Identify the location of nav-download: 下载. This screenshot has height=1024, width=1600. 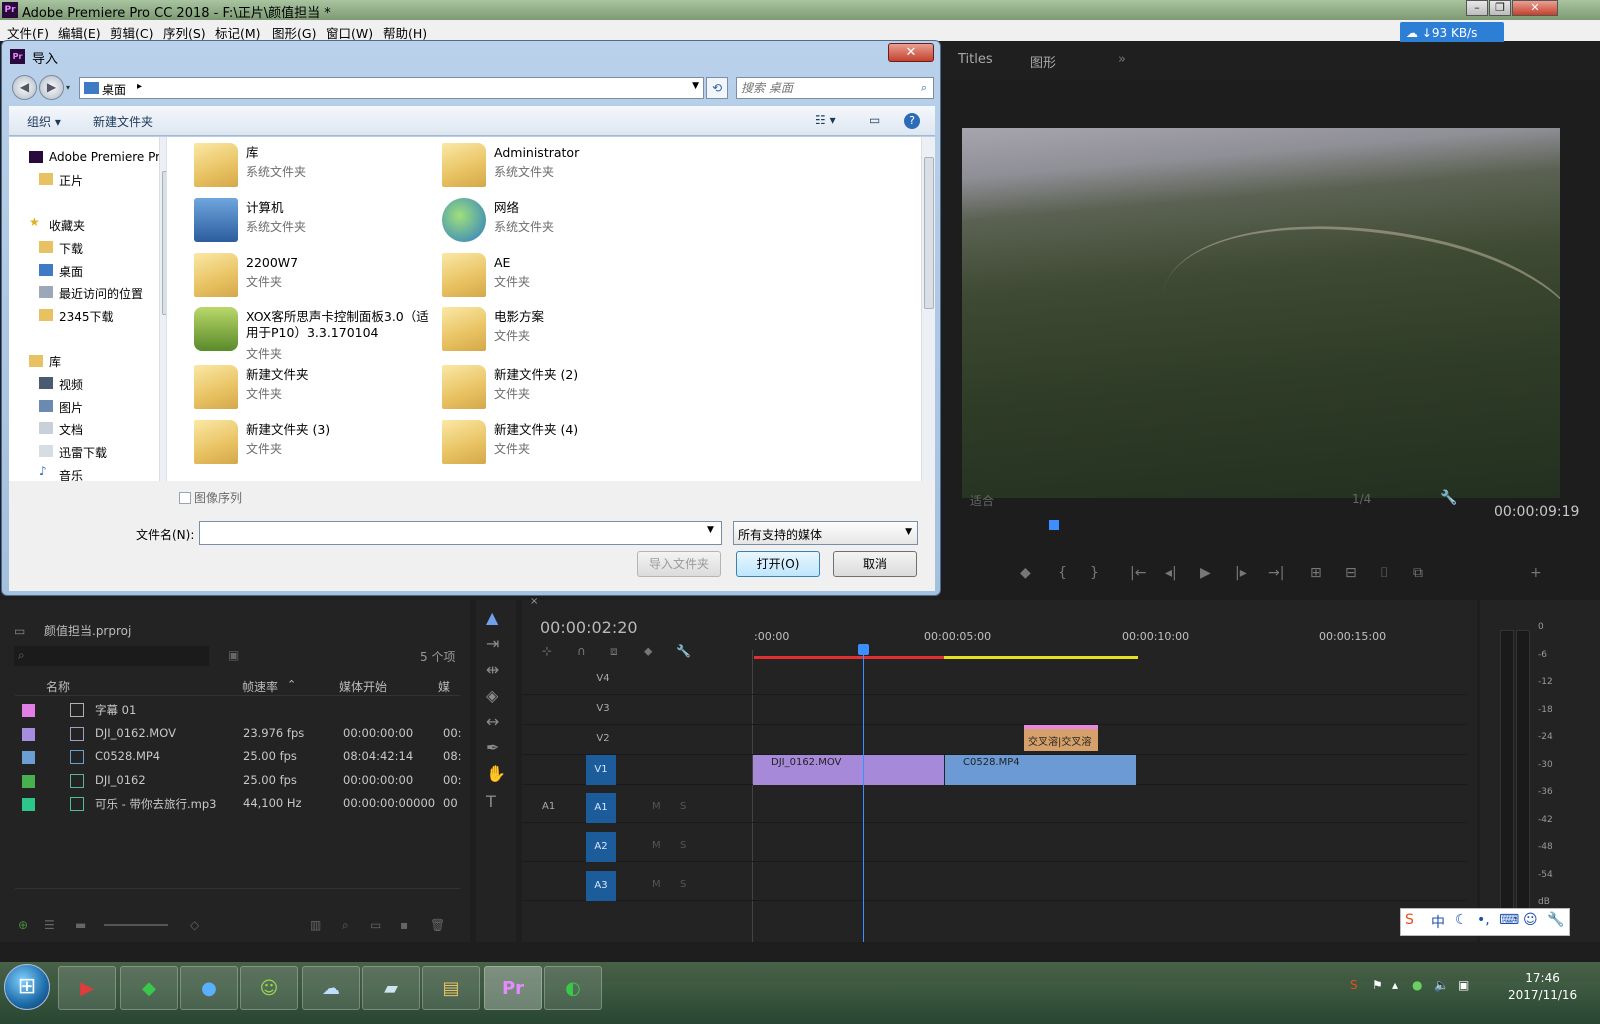
(71, 248).